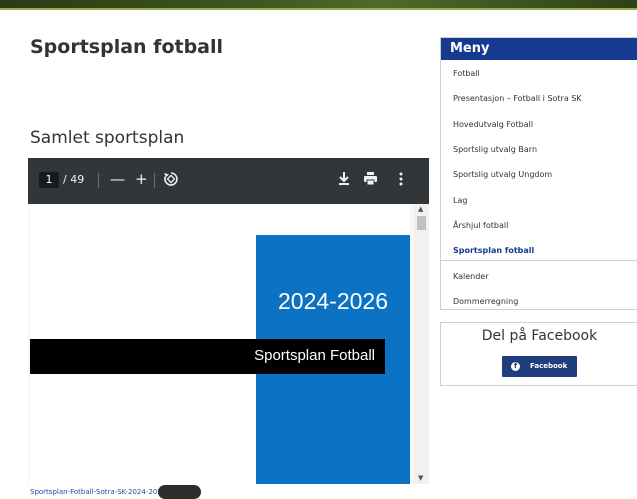 The width and height of the screenshot is (637, 499). I want to click on facebook-button-label: Facebook, so click(549, 366).